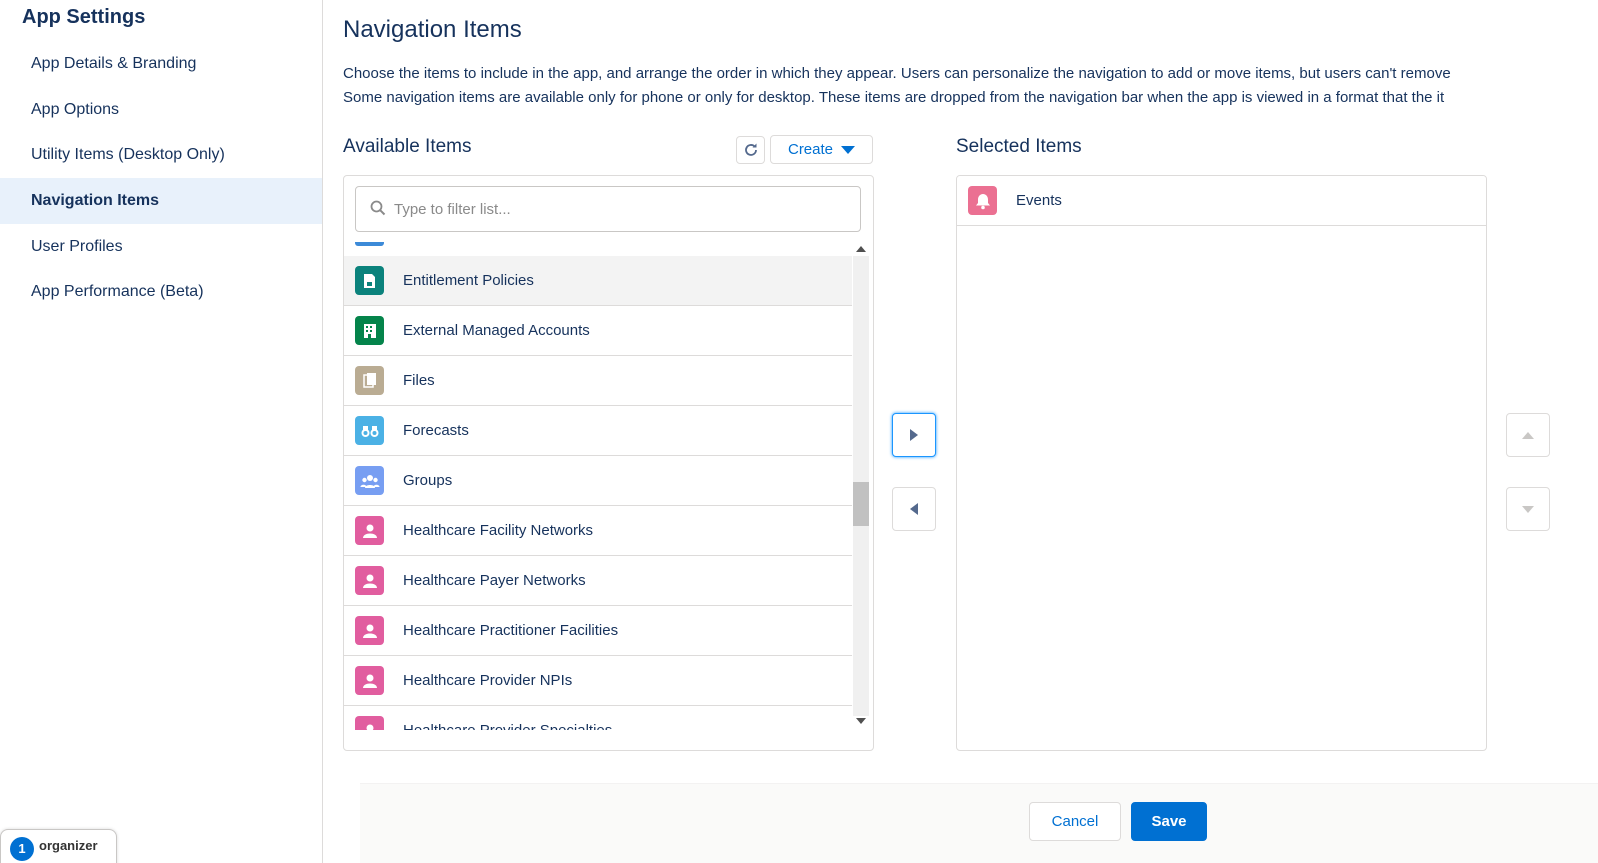 This screenshot has width=1598, height=863. I want to click on list-item-label: External Managed Accounts, so click(496, 330).